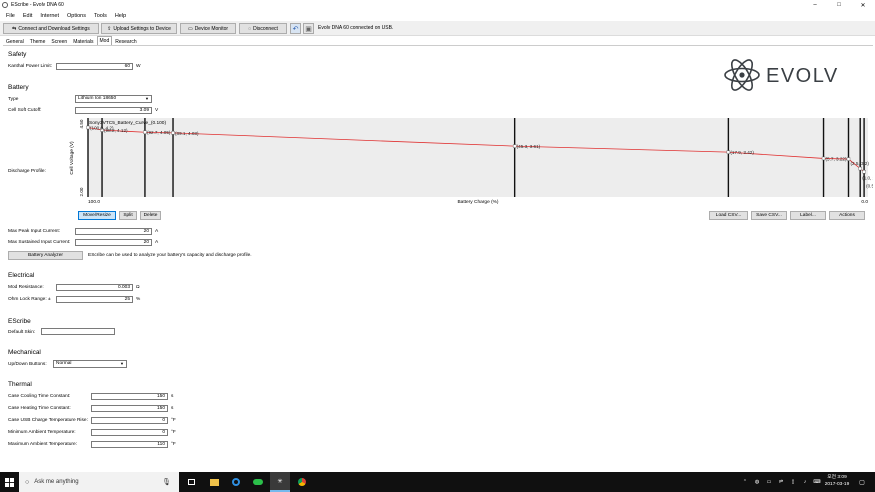 This screenshot has width=875, height=492. Describe the element at coordinates (128, 215) in the screenshot. I see `split-button: Split` at that location.